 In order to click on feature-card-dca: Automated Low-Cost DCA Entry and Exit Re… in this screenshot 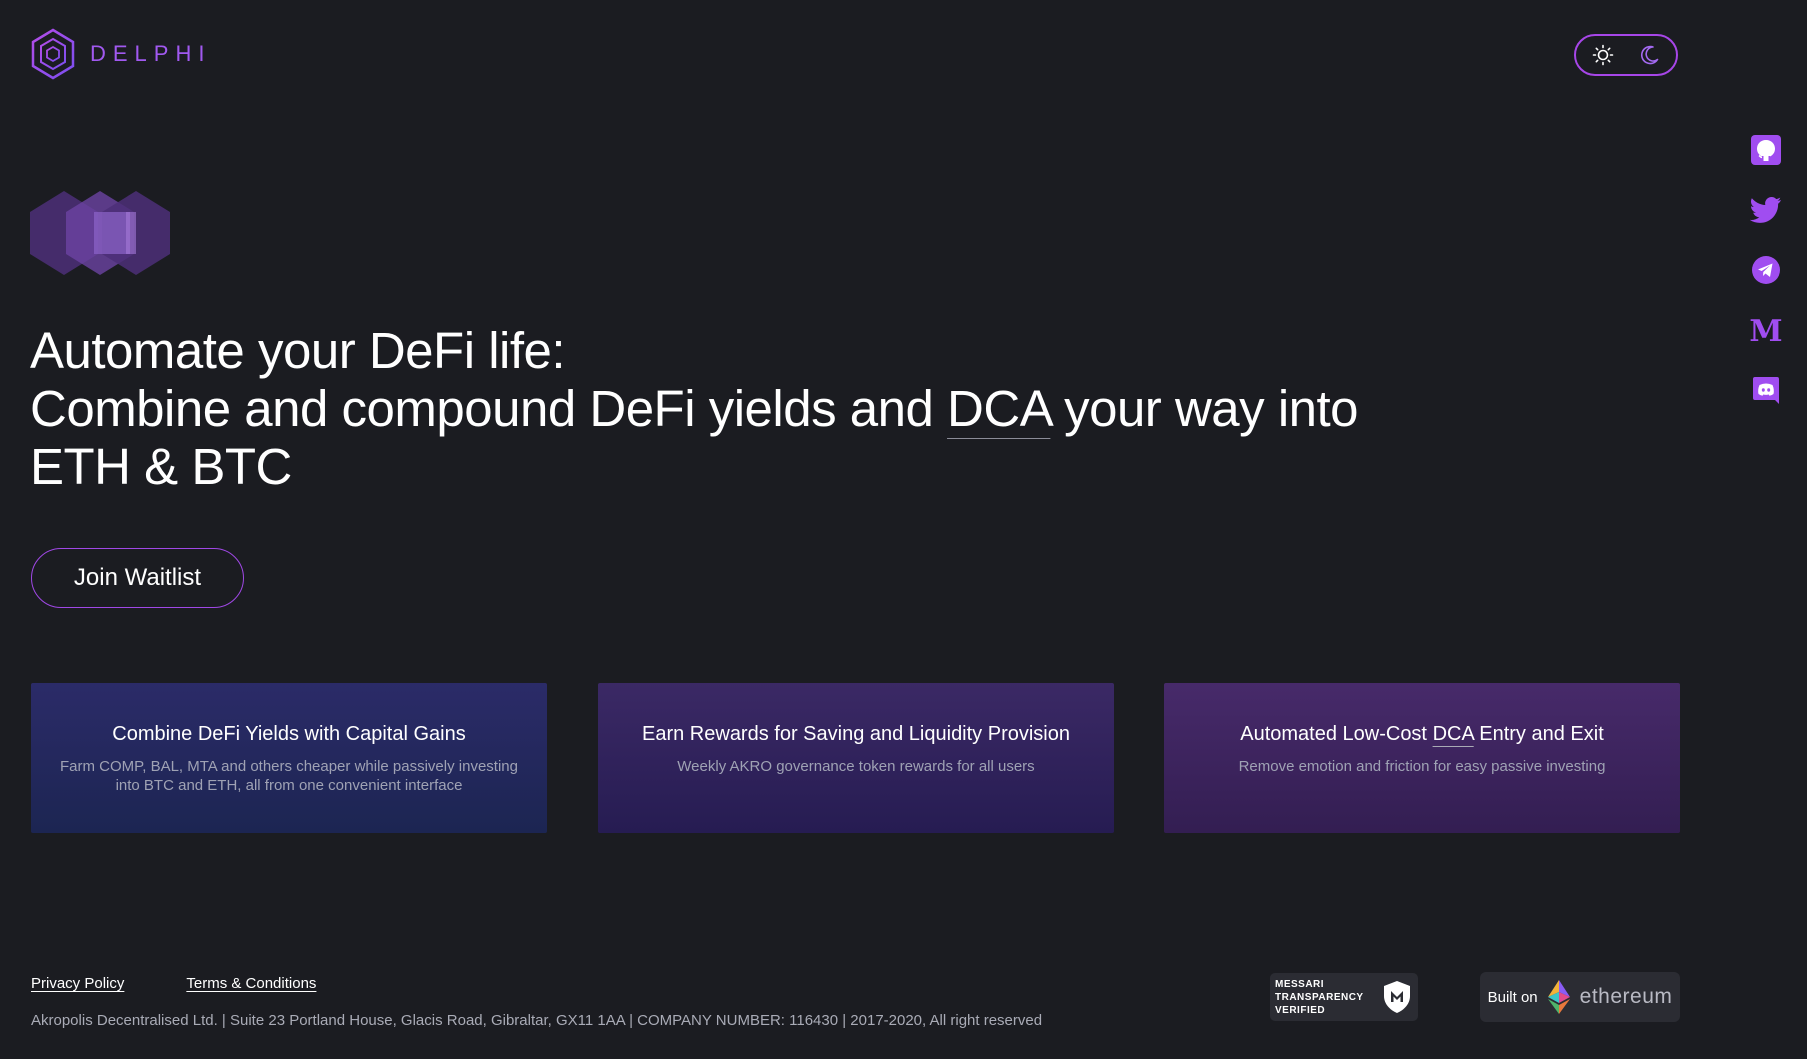, I will do `click(1422, 758)`.